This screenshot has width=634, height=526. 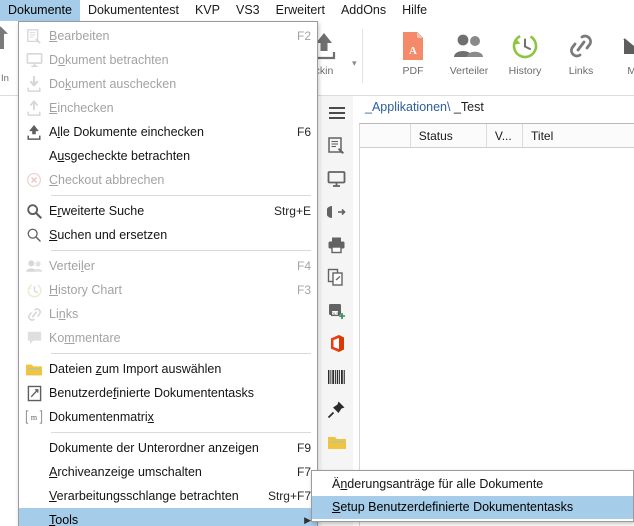 I want to click on menubar-item-addons: AddOns, so click(x=363, y=10).